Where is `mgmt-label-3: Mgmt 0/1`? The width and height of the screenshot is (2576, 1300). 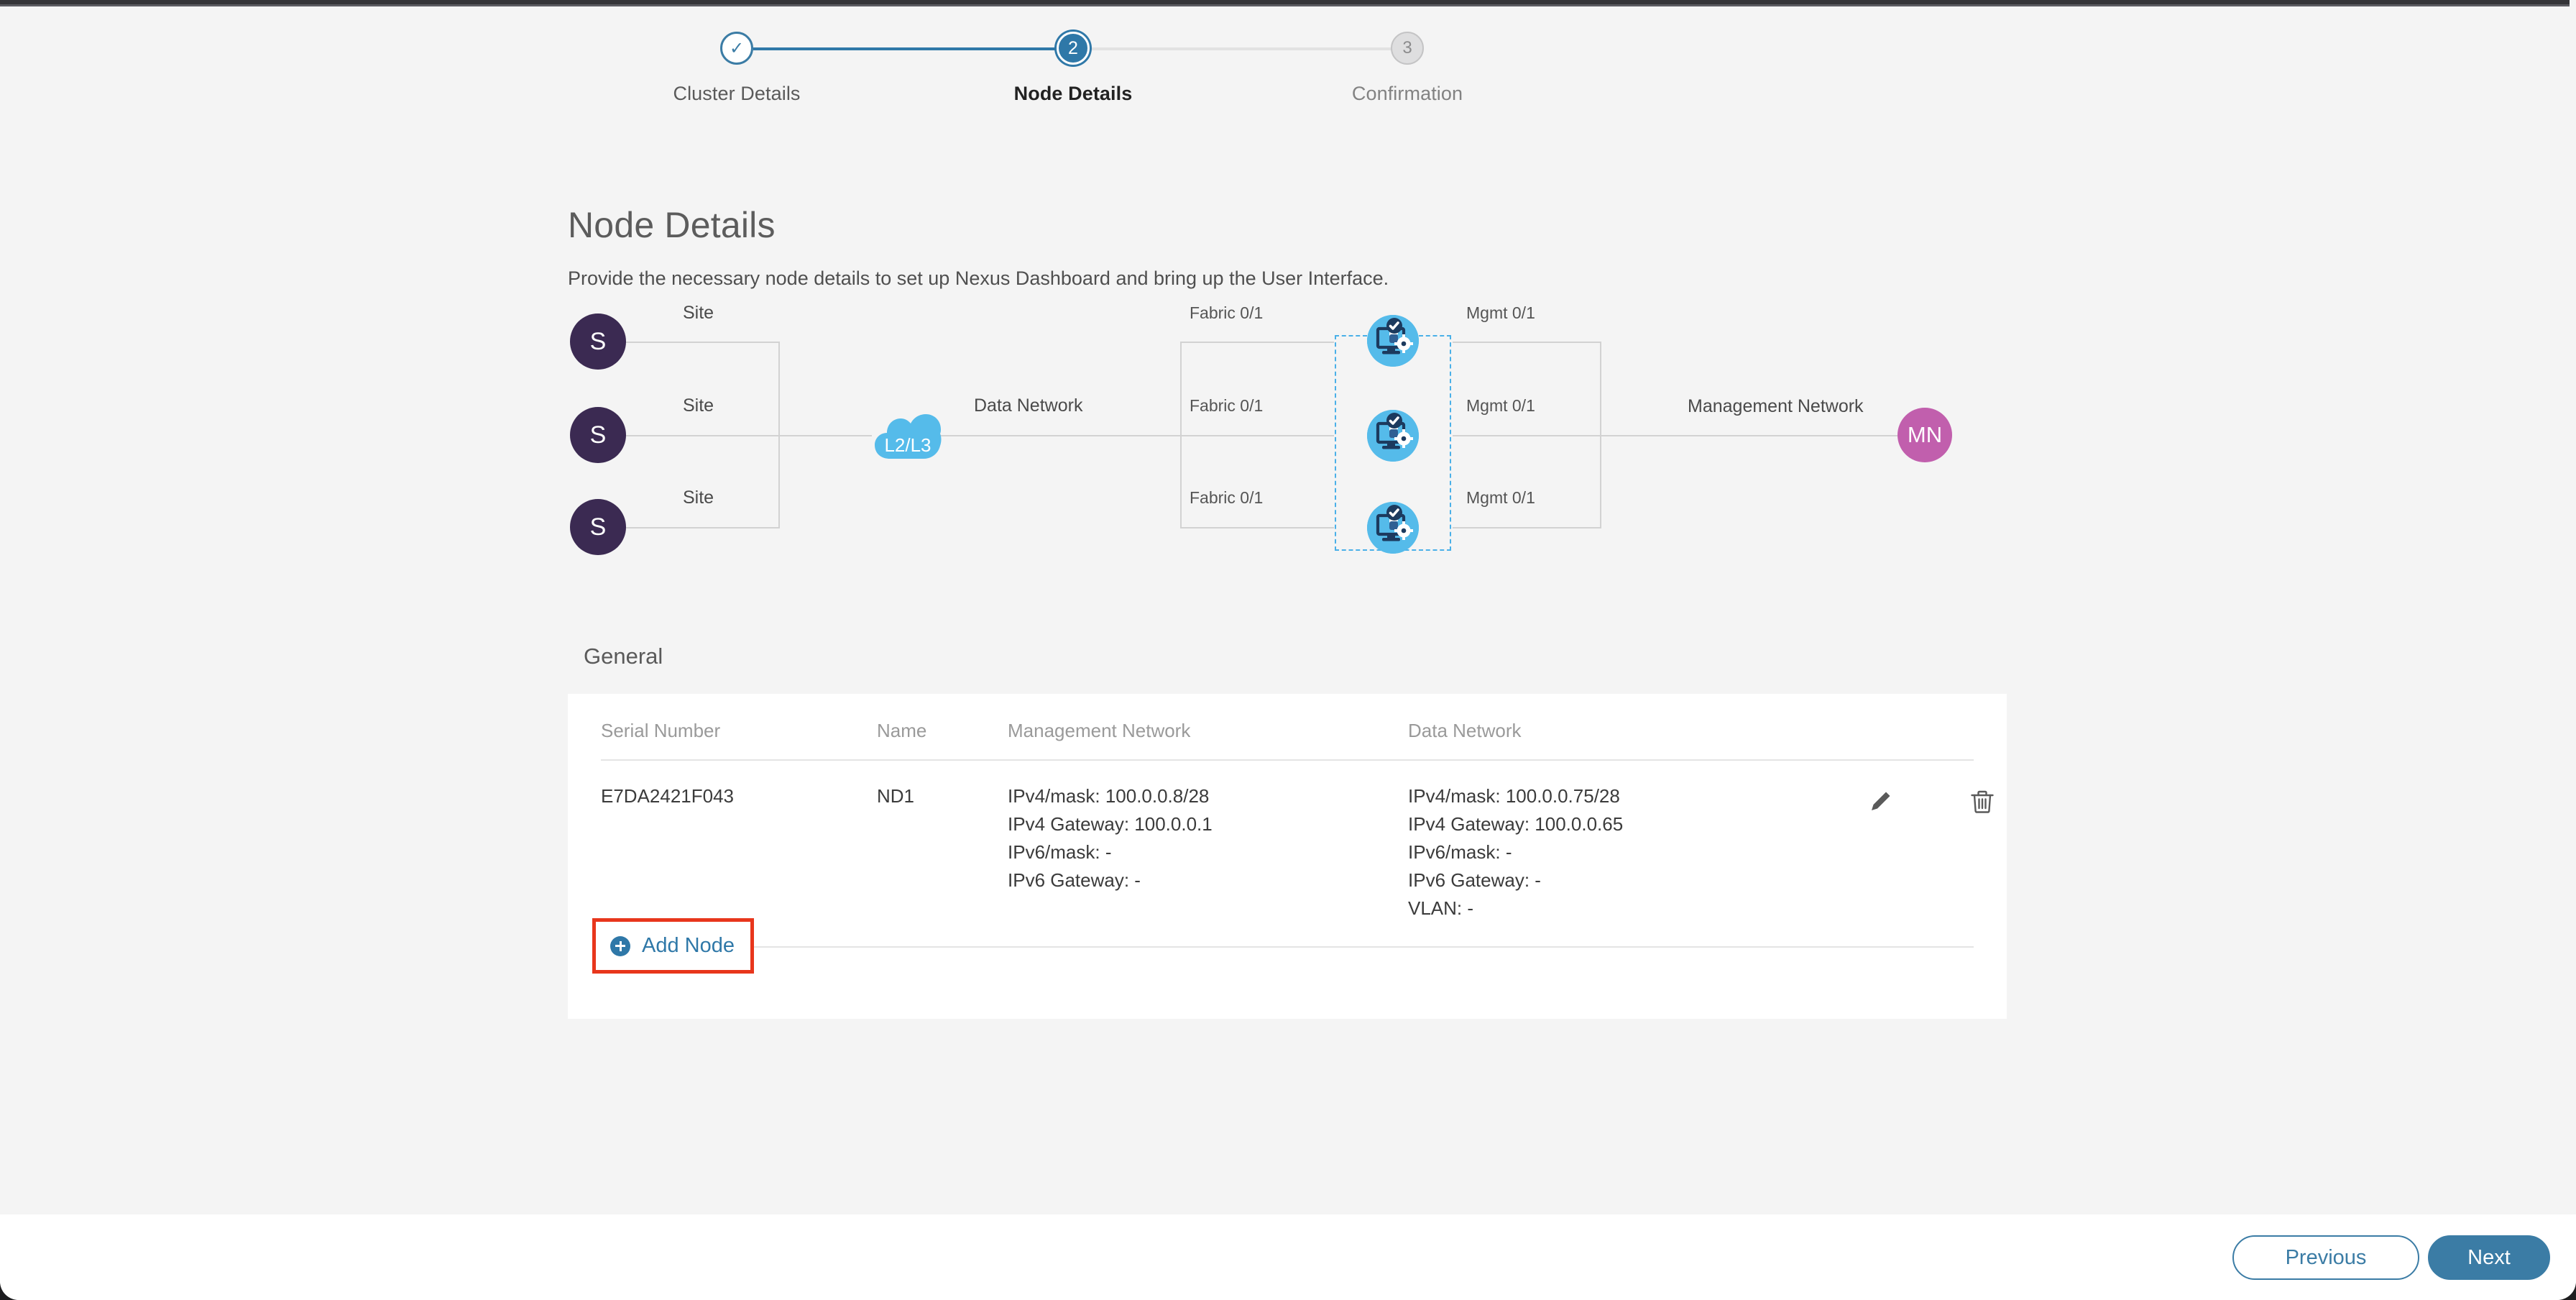 mgmt-label-3: Mgmt 0/1 is located at coordinates (1500, 497).